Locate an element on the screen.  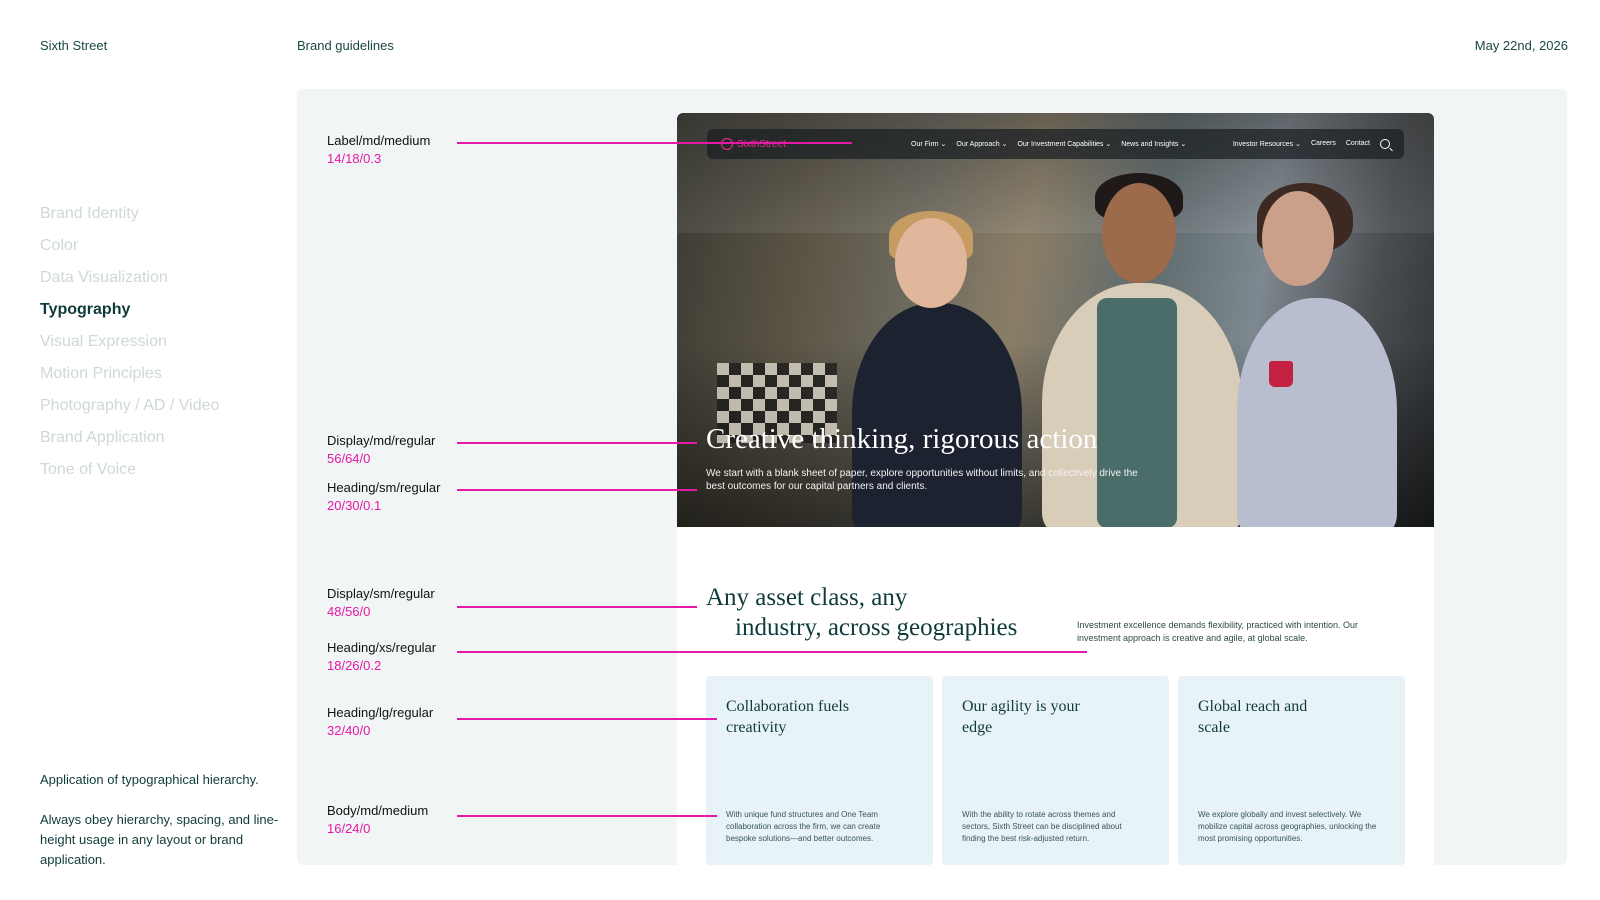
nav-contact: Contact is located at coordinates (1358, 144).